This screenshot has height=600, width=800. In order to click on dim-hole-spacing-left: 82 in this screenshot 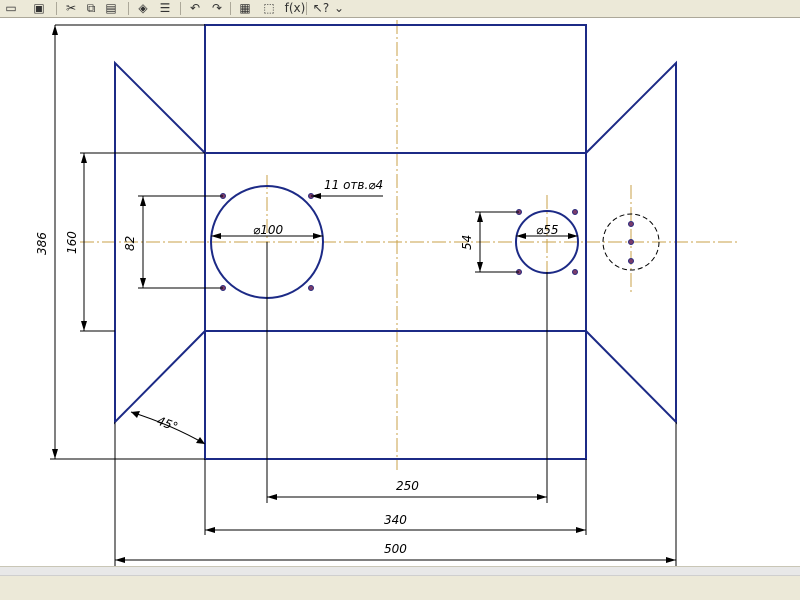, I will do `click(130, 243)`.